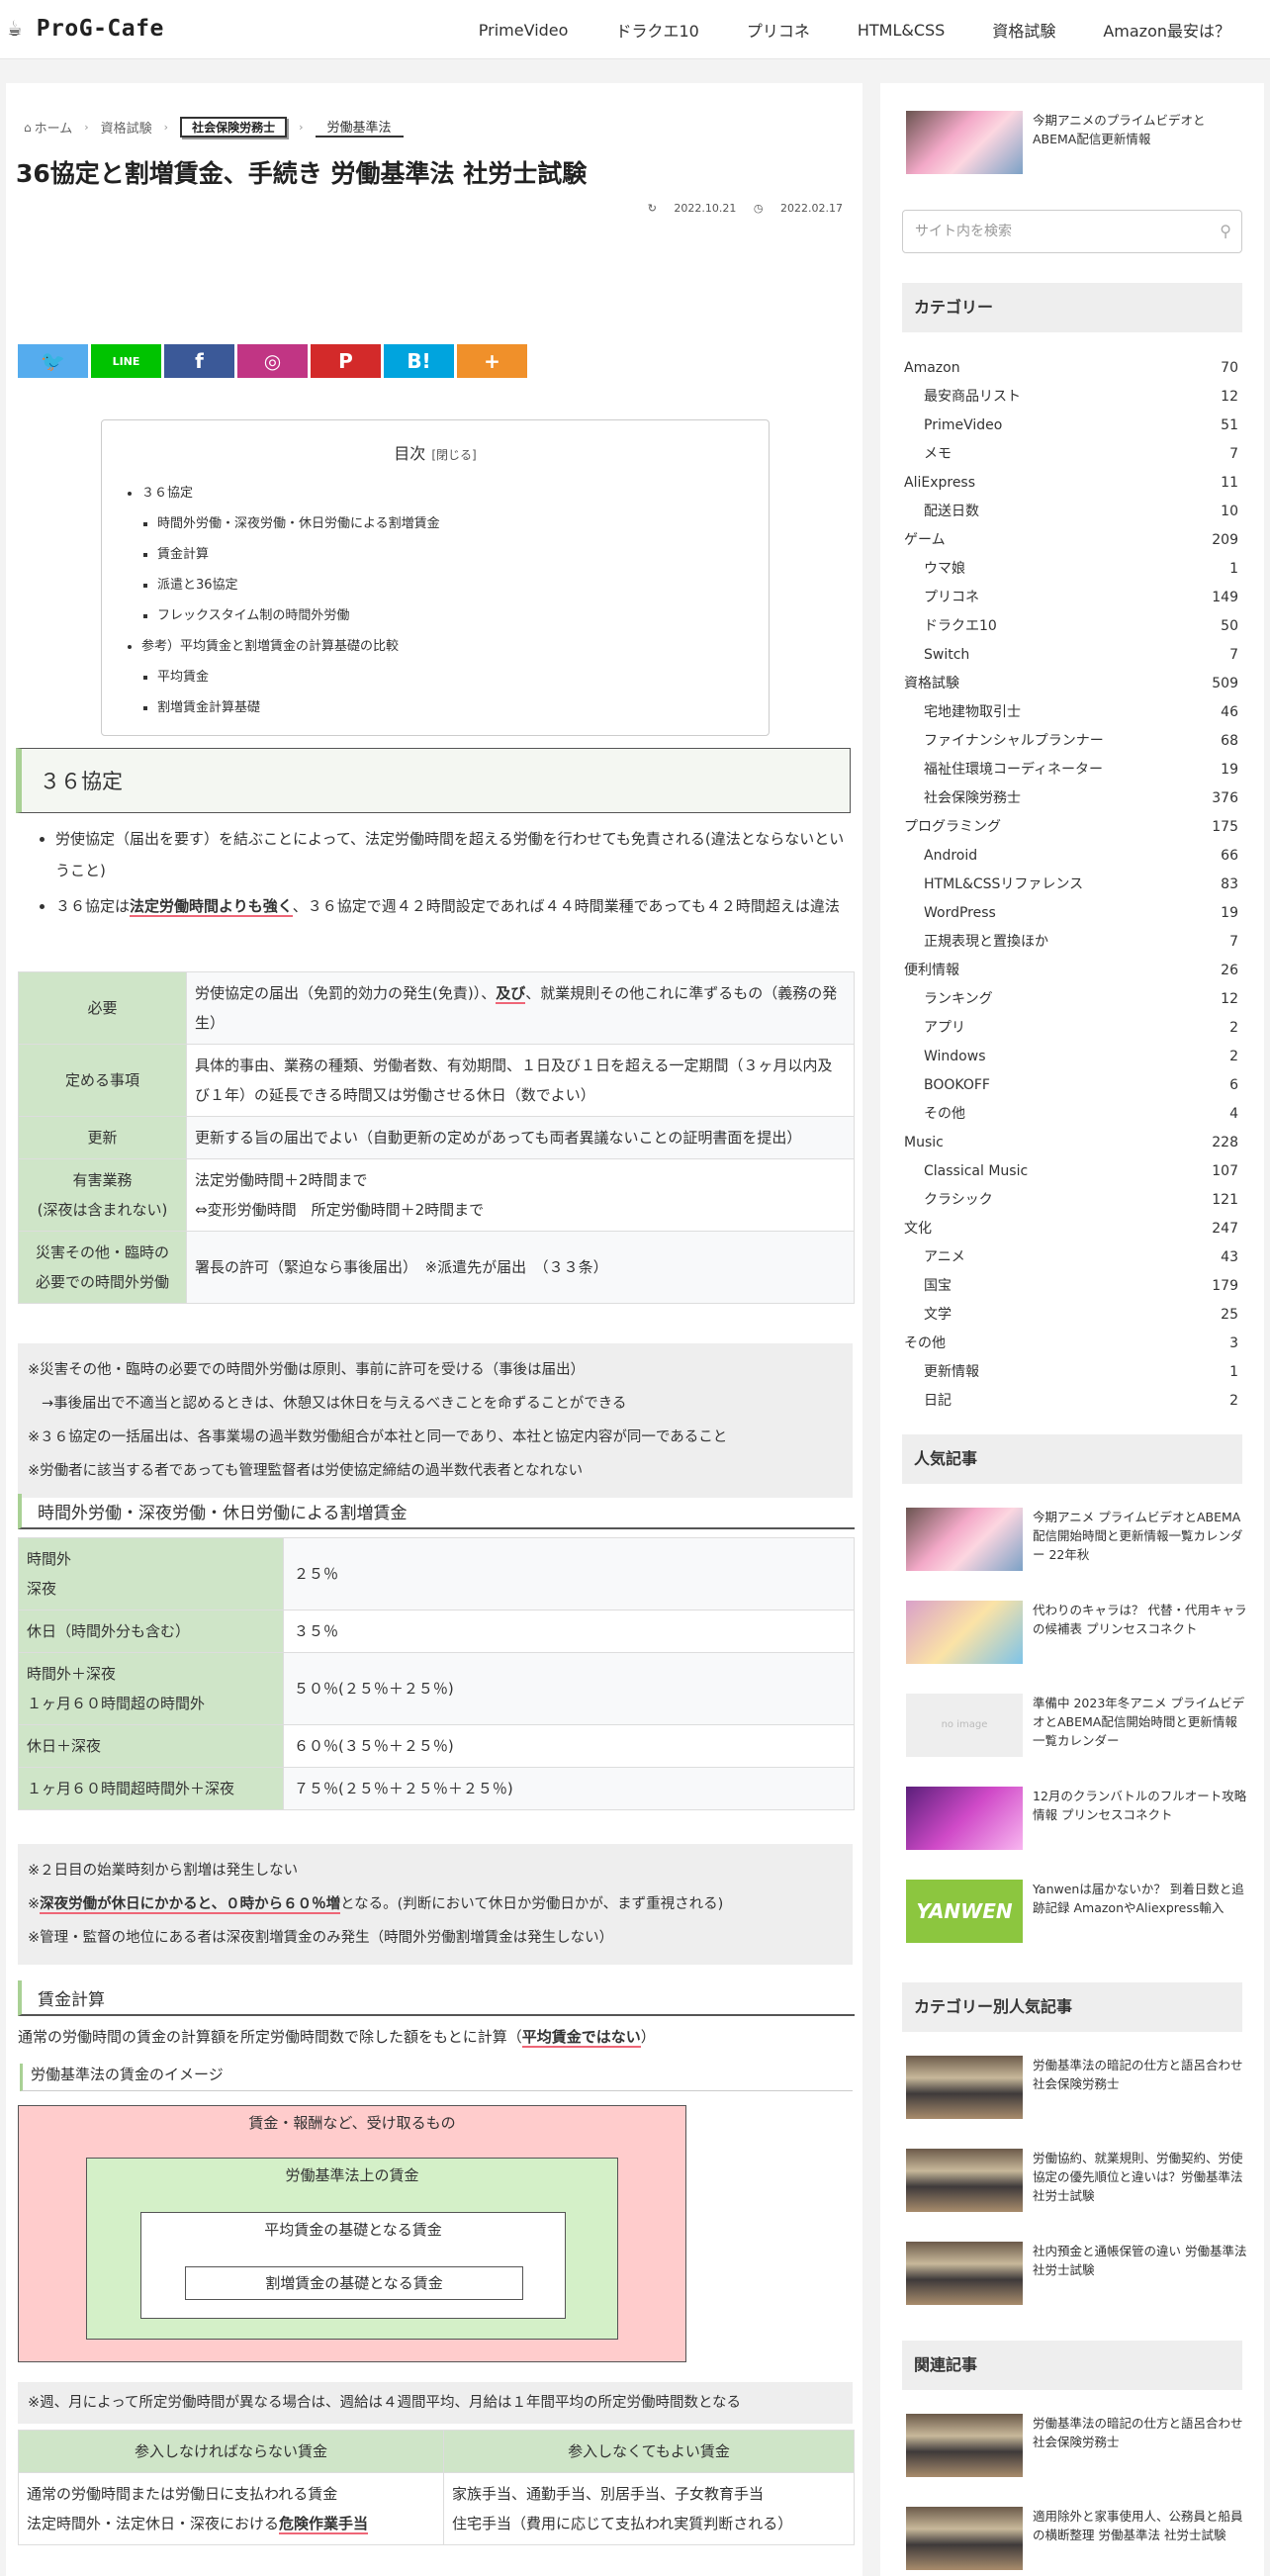 The height and width of the screenshot is (2576, 1270). What do you see at coordinates (1071, 426) in the screenshot?
I see `category-item: PrimeVideo 51` at bounding box center [1071, 426].